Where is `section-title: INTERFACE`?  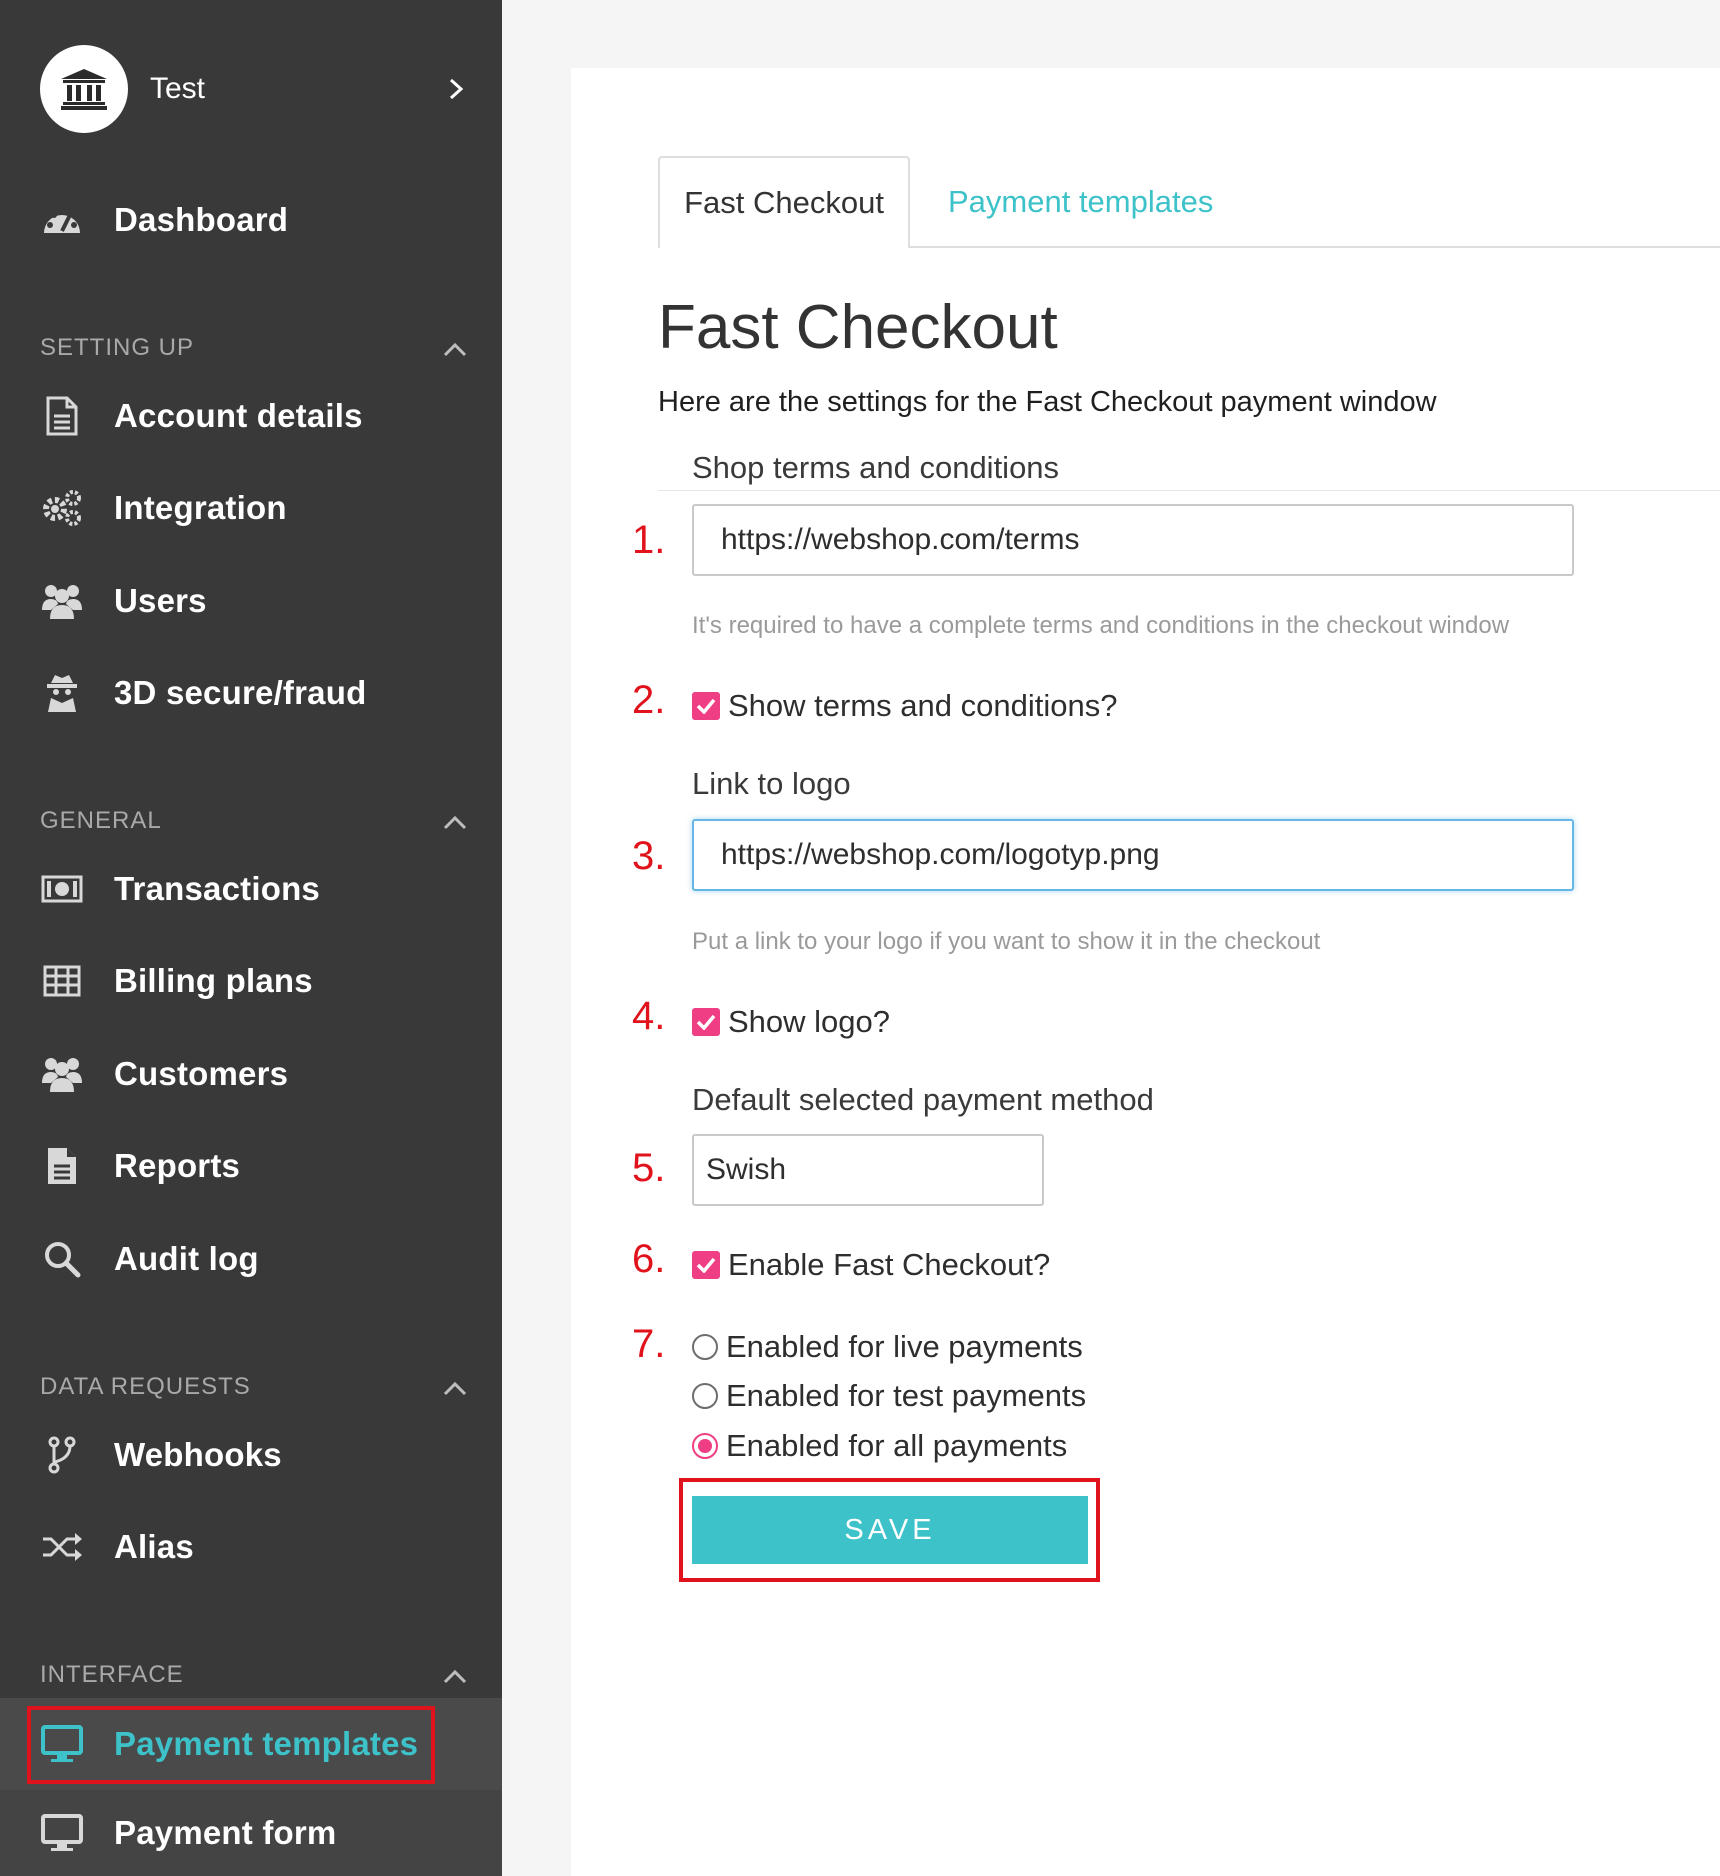
section-title: INTERFACE is located at coordinates (112, 1674).